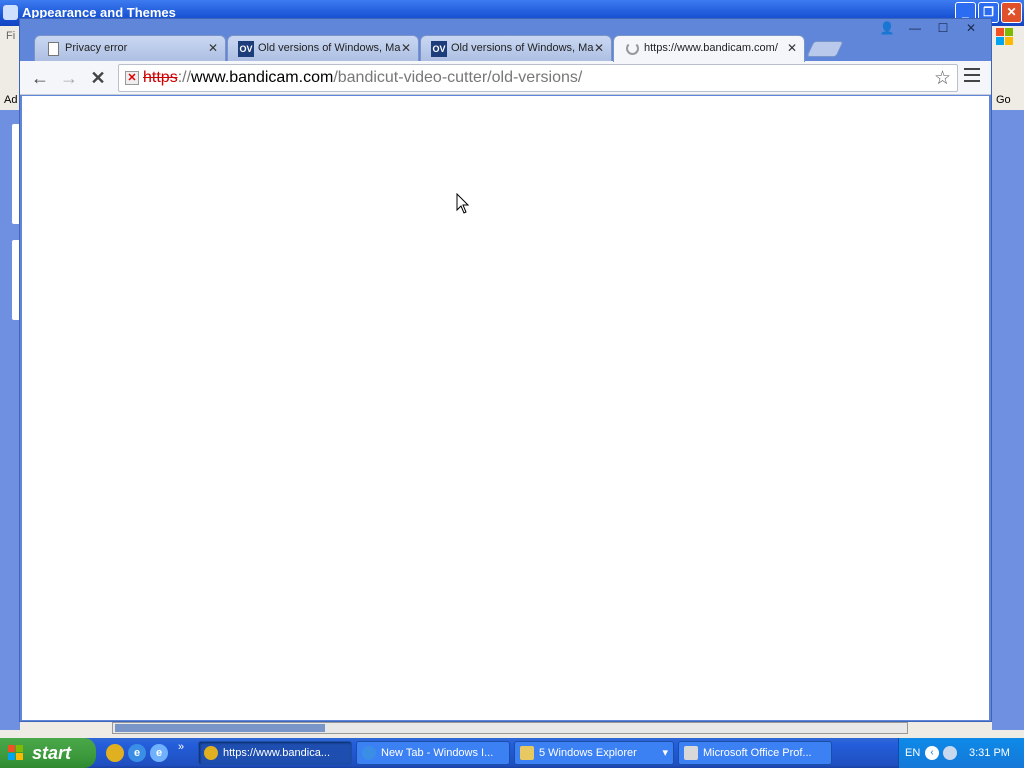 This screenshot has height=768, width=1024. What do you see at coordinates (96, 48) in the screenshot?
I see `tab-title: Privacy error` at bounding box center [96, 48].